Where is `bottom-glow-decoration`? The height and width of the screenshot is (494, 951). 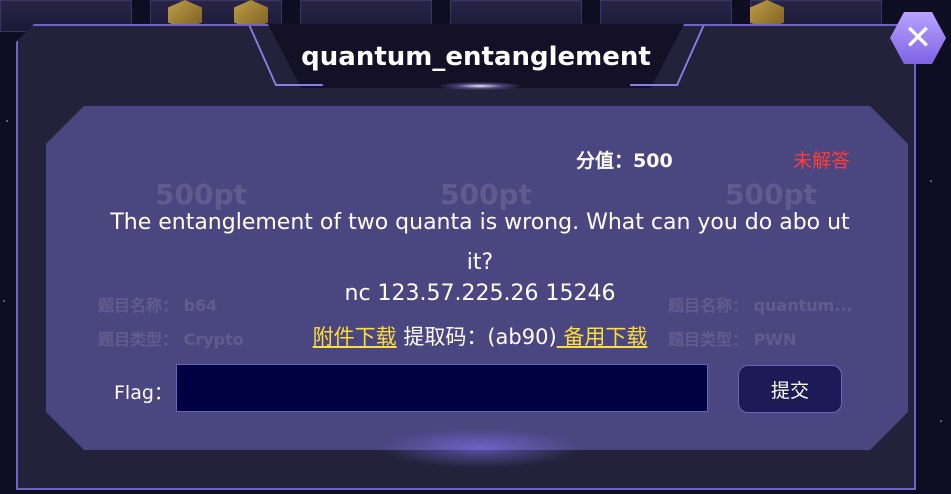 bottom-glow-decoration is located at coordinates (480, 448).